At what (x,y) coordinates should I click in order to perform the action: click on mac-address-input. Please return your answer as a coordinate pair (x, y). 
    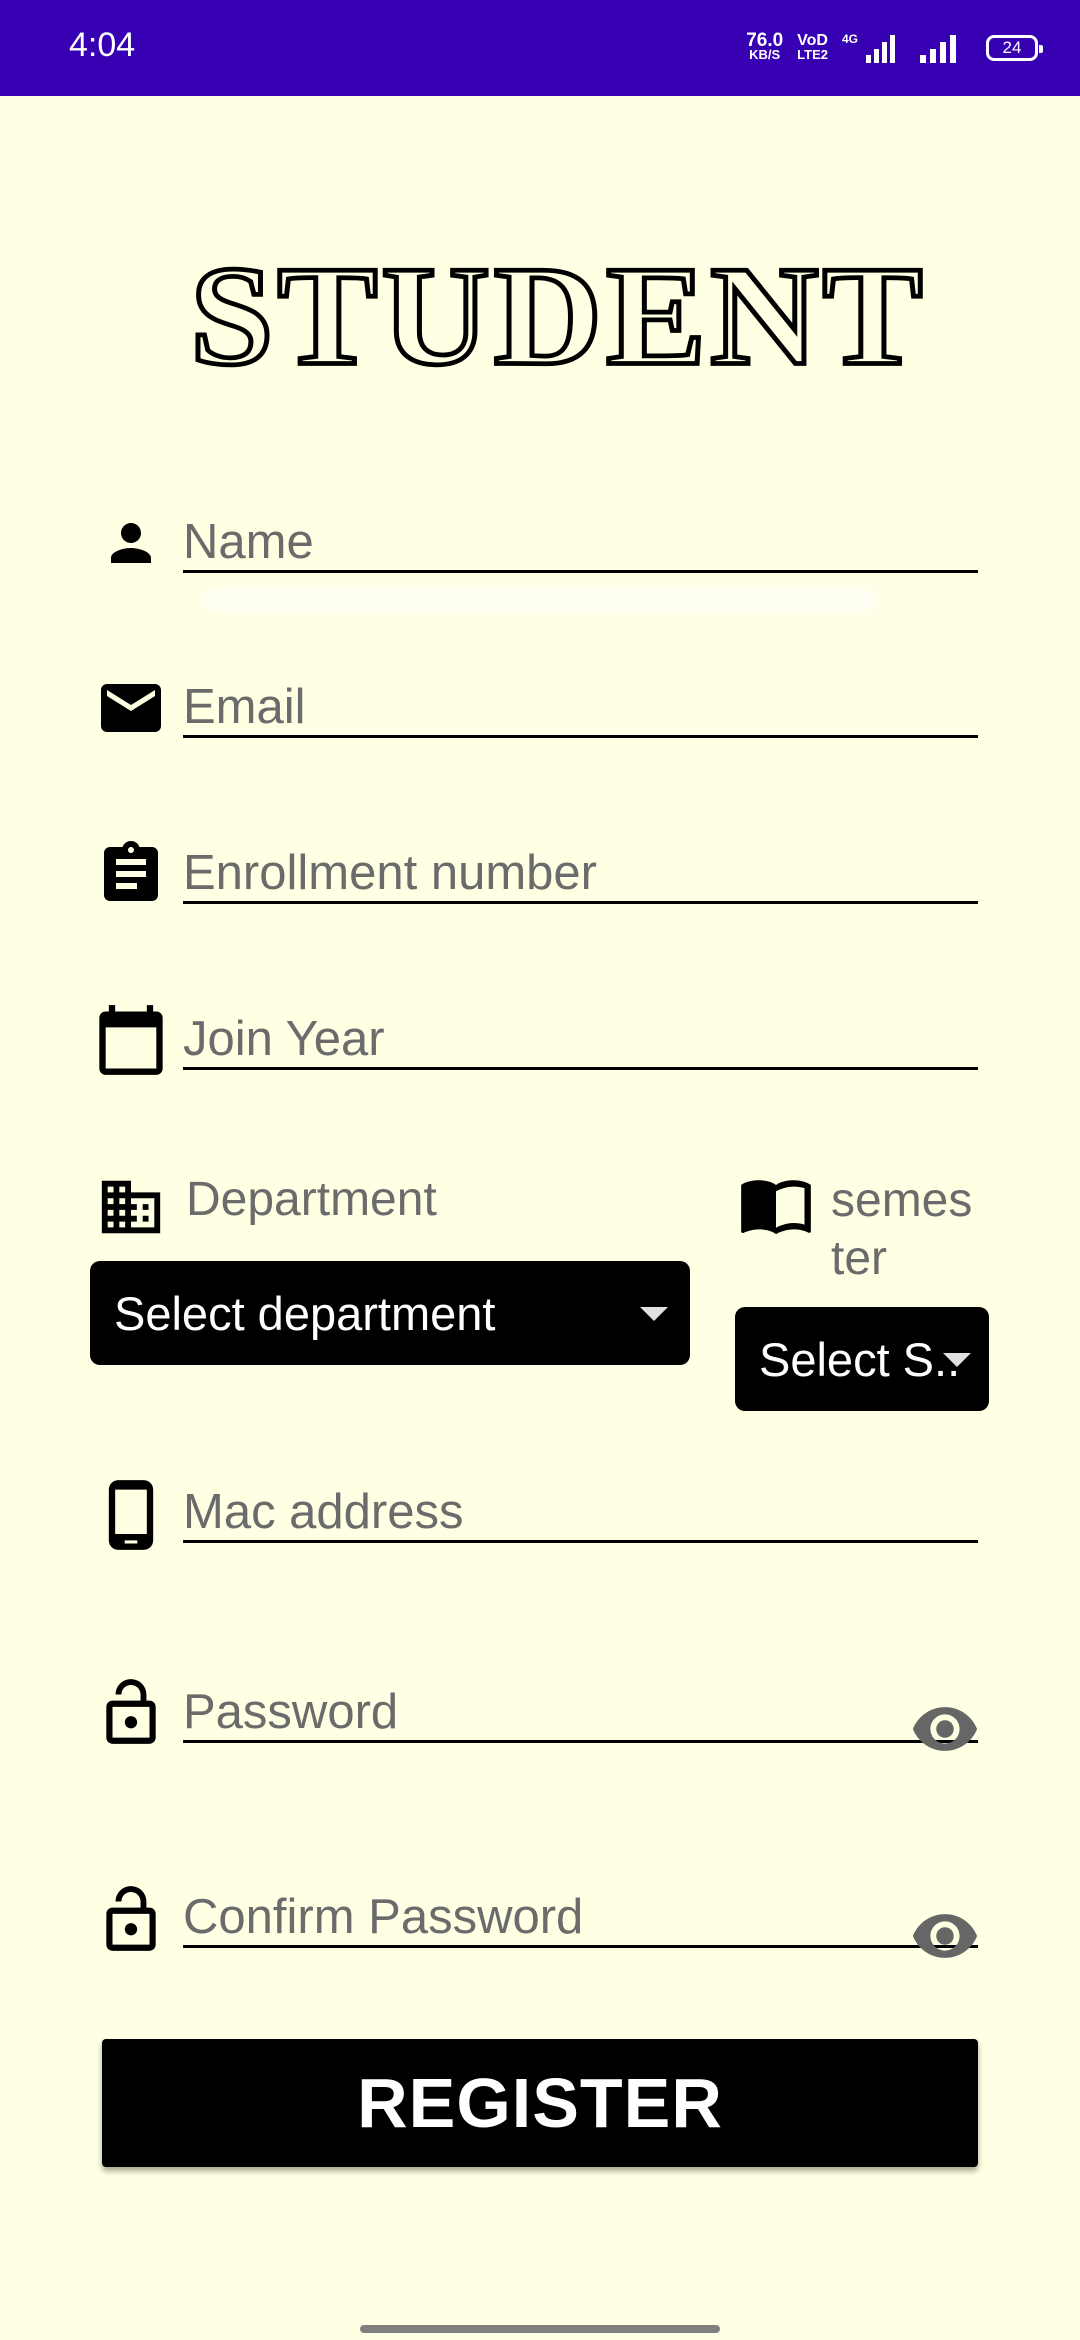
    Looking at the image, I should click on (580, 1513).